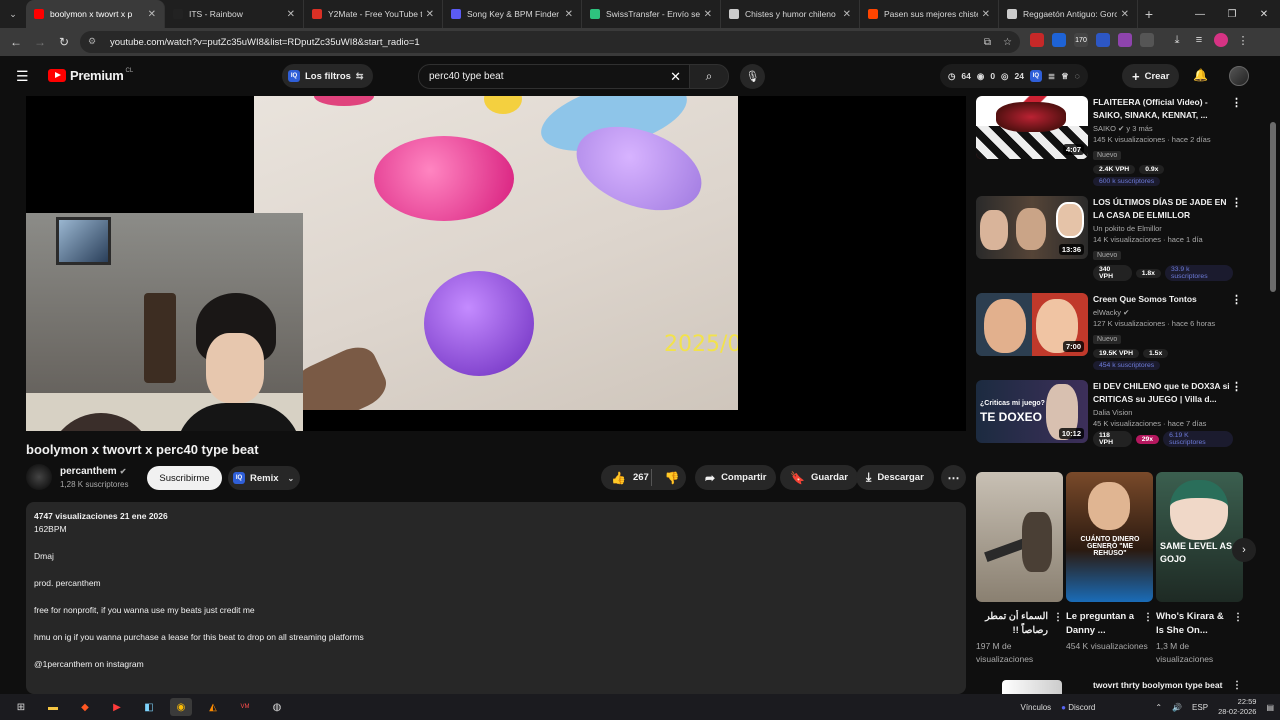 The image size is (1280, 720). What do you see at coordinates (895, 477) in the screenshot?
I see `download-button: ⤓ Descargar` at bounding box center [895, 477].